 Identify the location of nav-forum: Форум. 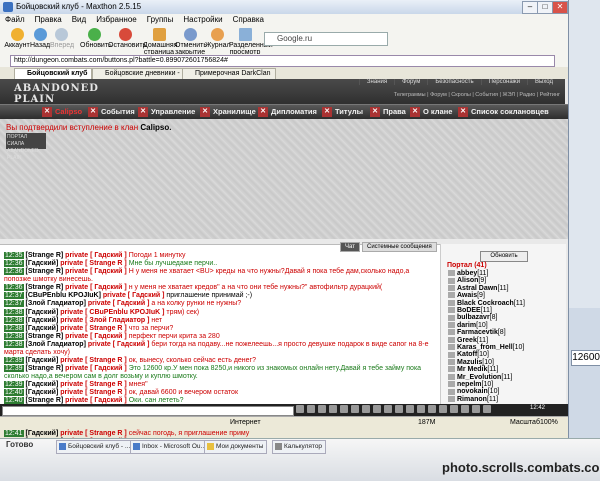
(410, 82).